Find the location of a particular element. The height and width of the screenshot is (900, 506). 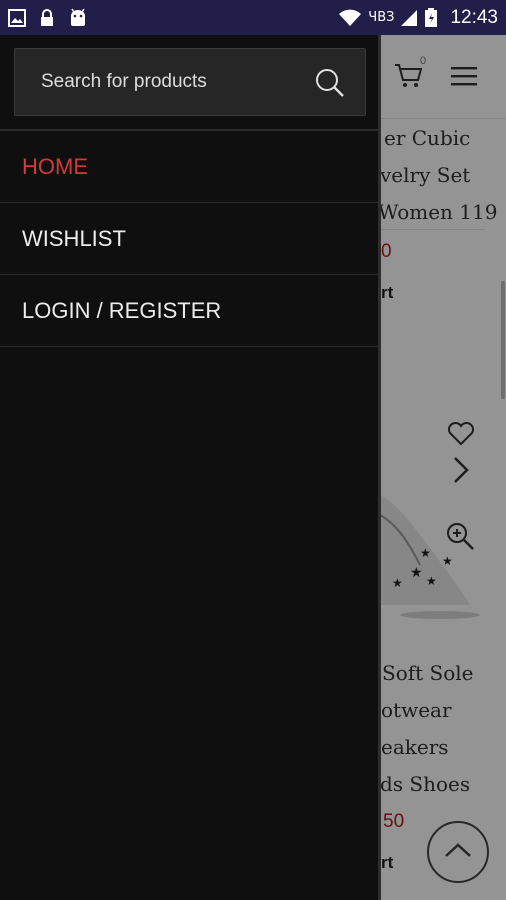

android-icon is located at coordinates (78, 18).